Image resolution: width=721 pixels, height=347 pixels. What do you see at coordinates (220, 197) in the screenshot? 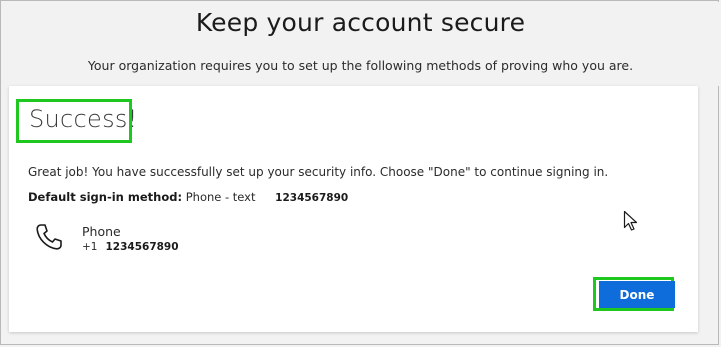
I see `default-method-value: Phone - text` at bounding box center [220, 197].